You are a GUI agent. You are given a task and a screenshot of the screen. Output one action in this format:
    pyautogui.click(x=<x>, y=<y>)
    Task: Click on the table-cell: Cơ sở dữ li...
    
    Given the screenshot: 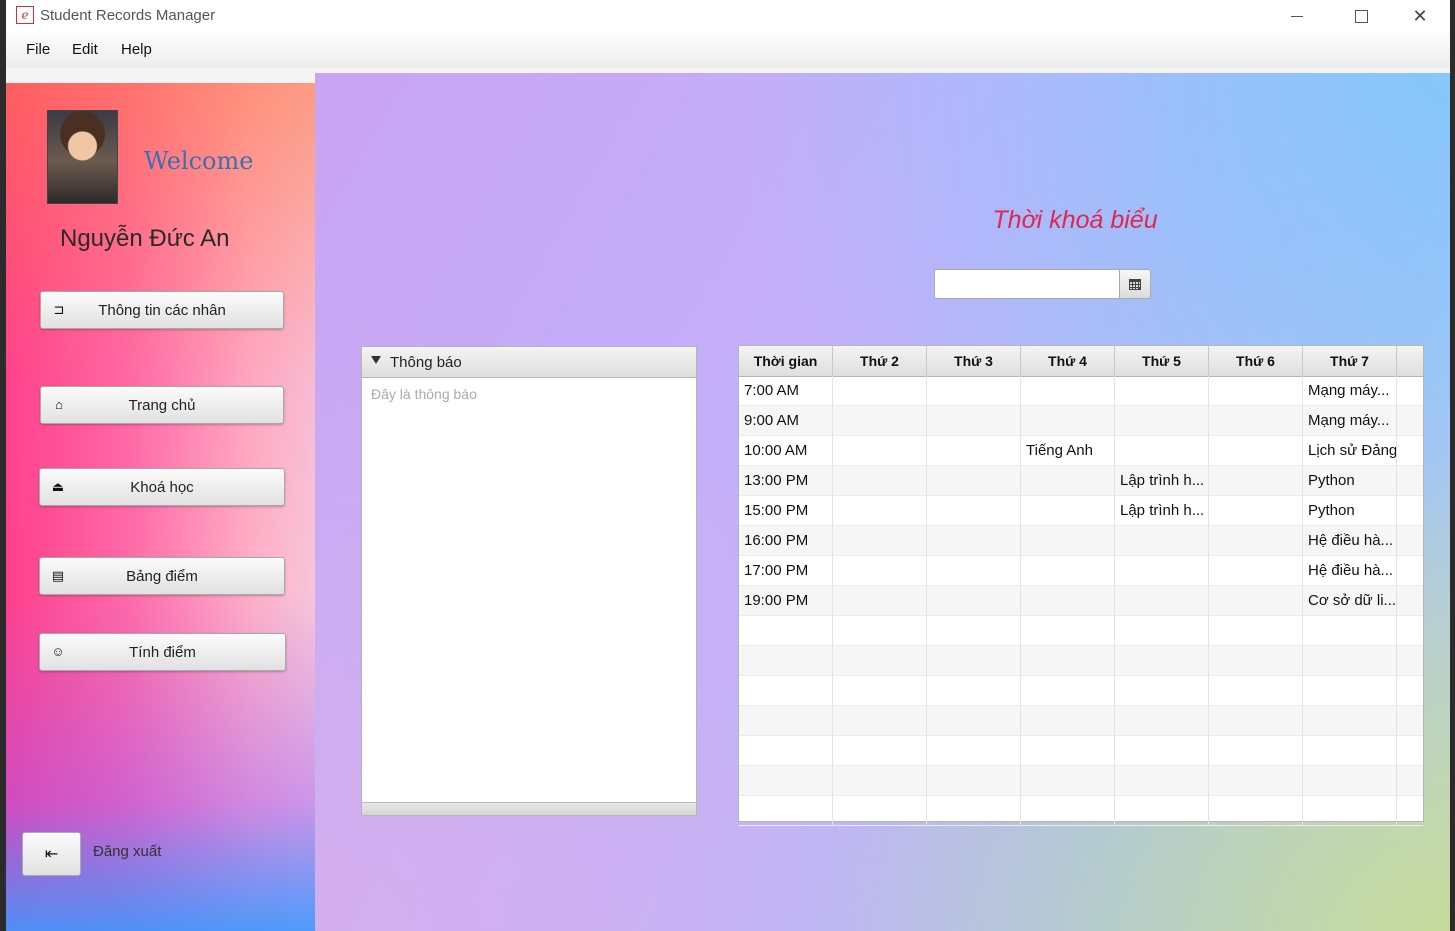 What is the action you would take?
    pyautogui.click(x=1350, y=601)
    